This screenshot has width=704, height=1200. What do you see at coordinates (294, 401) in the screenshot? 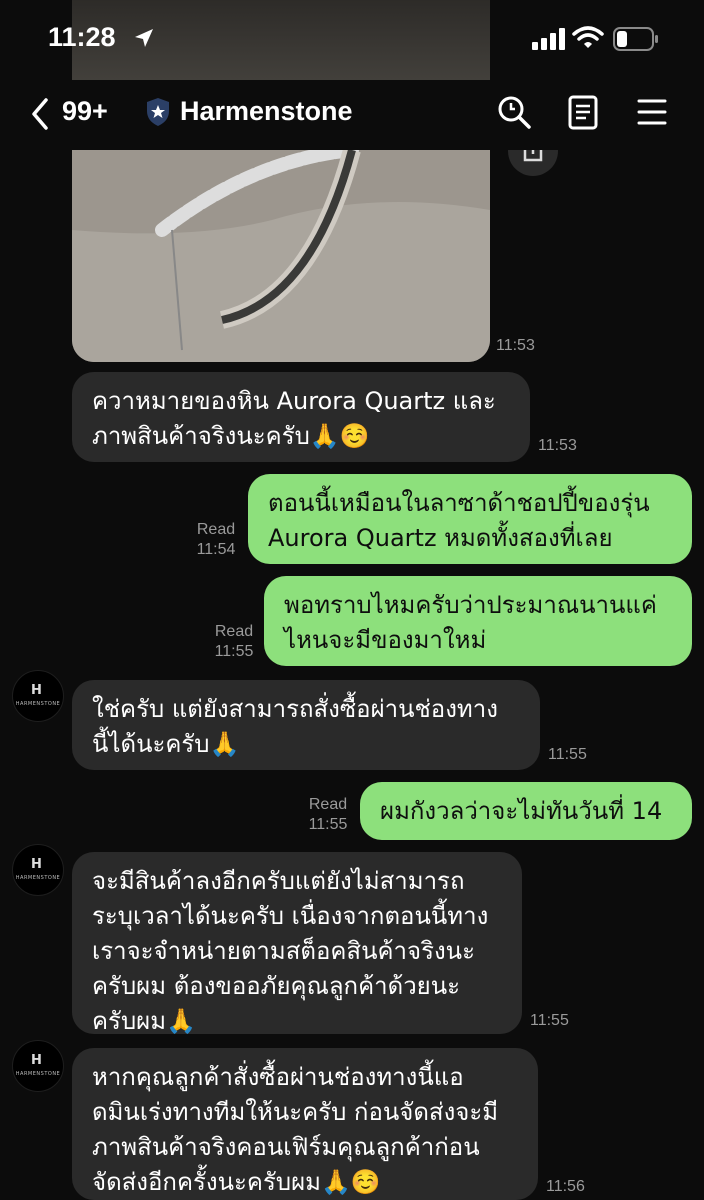
I see `message-text: ควาหมายของหิน Aurora Quartz และ` at bounding box center [294, 401].